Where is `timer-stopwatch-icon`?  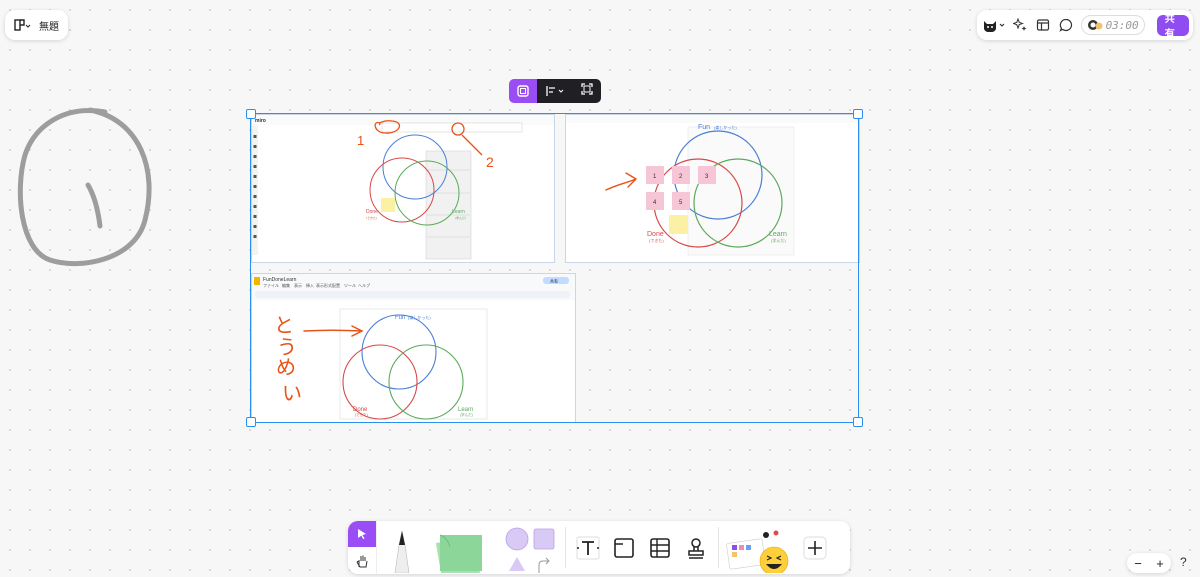 timer-stopwatch-icon is located at coordinates (1095, 25).